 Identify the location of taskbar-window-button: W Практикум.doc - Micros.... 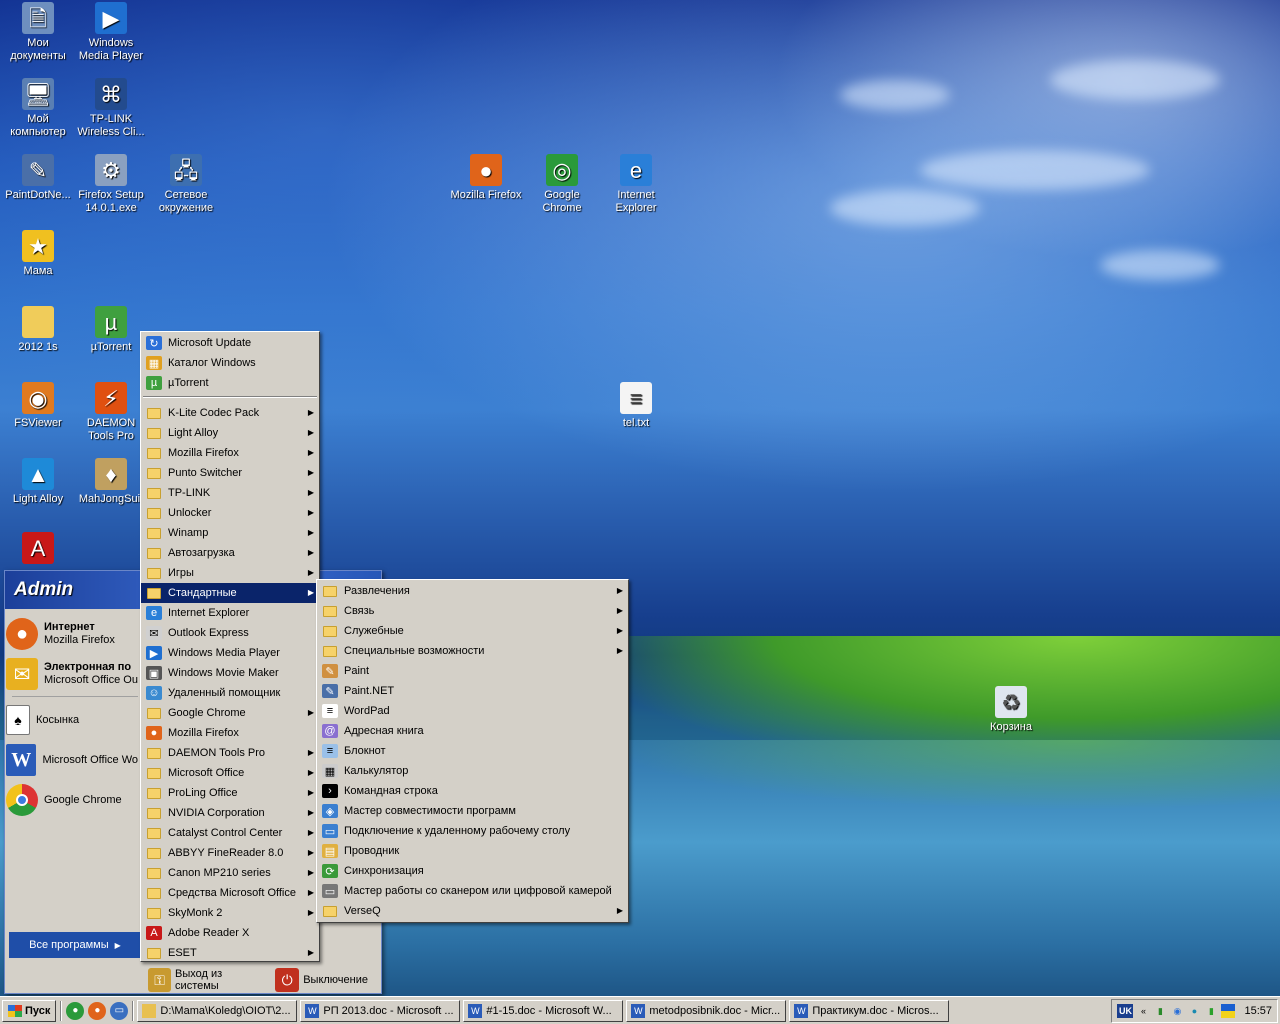
(869, 1010).